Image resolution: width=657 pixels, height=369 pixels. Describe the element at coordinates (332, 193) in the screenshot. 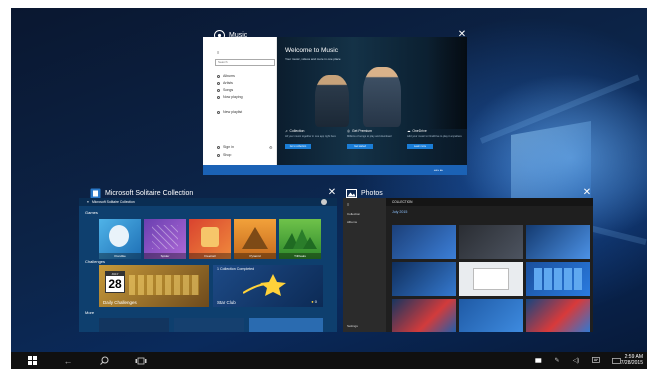

I see `solitaire-close-icon: ✕` at that location.